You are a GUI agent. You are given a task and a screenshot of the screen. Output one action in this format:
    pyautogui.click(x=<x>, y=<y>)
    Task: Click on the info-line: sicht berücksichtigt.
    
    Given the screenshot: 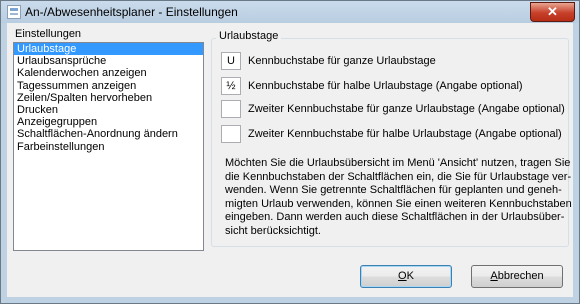 What is the action you would take?
    pyautogui.click(x=273, y=230)
    